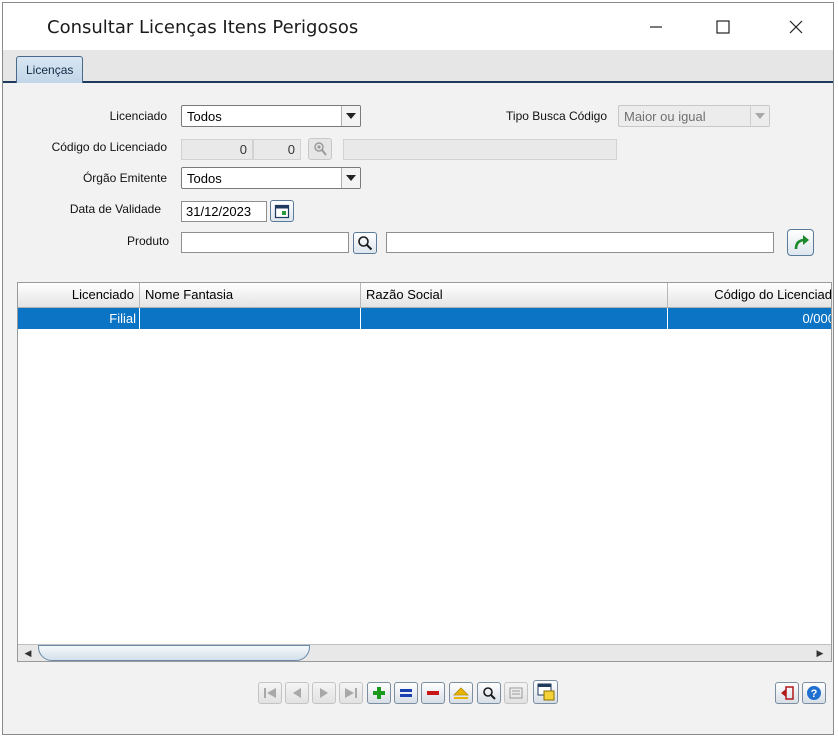 The height and width of the screenshot is (738, 838). I want to click on scroll-right-icon: ▶, so click(820, 653).